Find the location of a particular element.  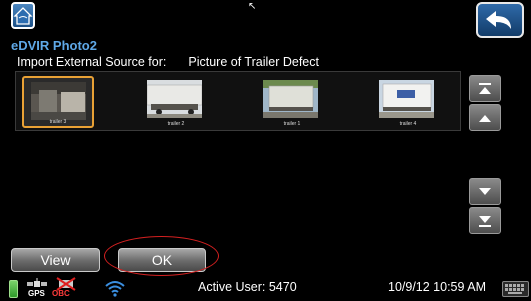

scroll-bottom-icon is located at coordinates (485, 221).